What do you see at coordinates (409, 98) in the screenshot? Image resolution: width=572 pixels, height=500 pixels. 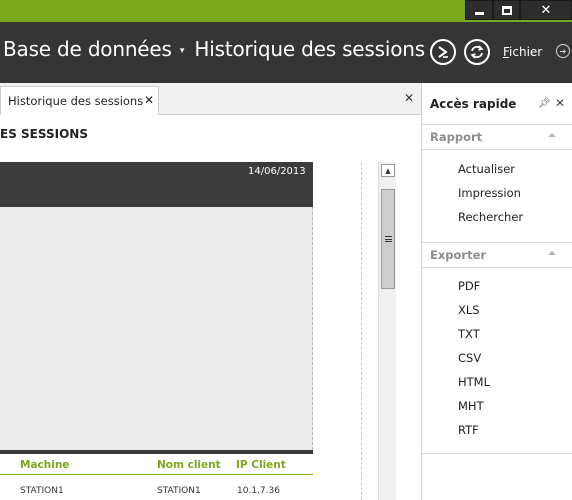 I see `document-close-icon: ✕` at bounding box center [409, 98].